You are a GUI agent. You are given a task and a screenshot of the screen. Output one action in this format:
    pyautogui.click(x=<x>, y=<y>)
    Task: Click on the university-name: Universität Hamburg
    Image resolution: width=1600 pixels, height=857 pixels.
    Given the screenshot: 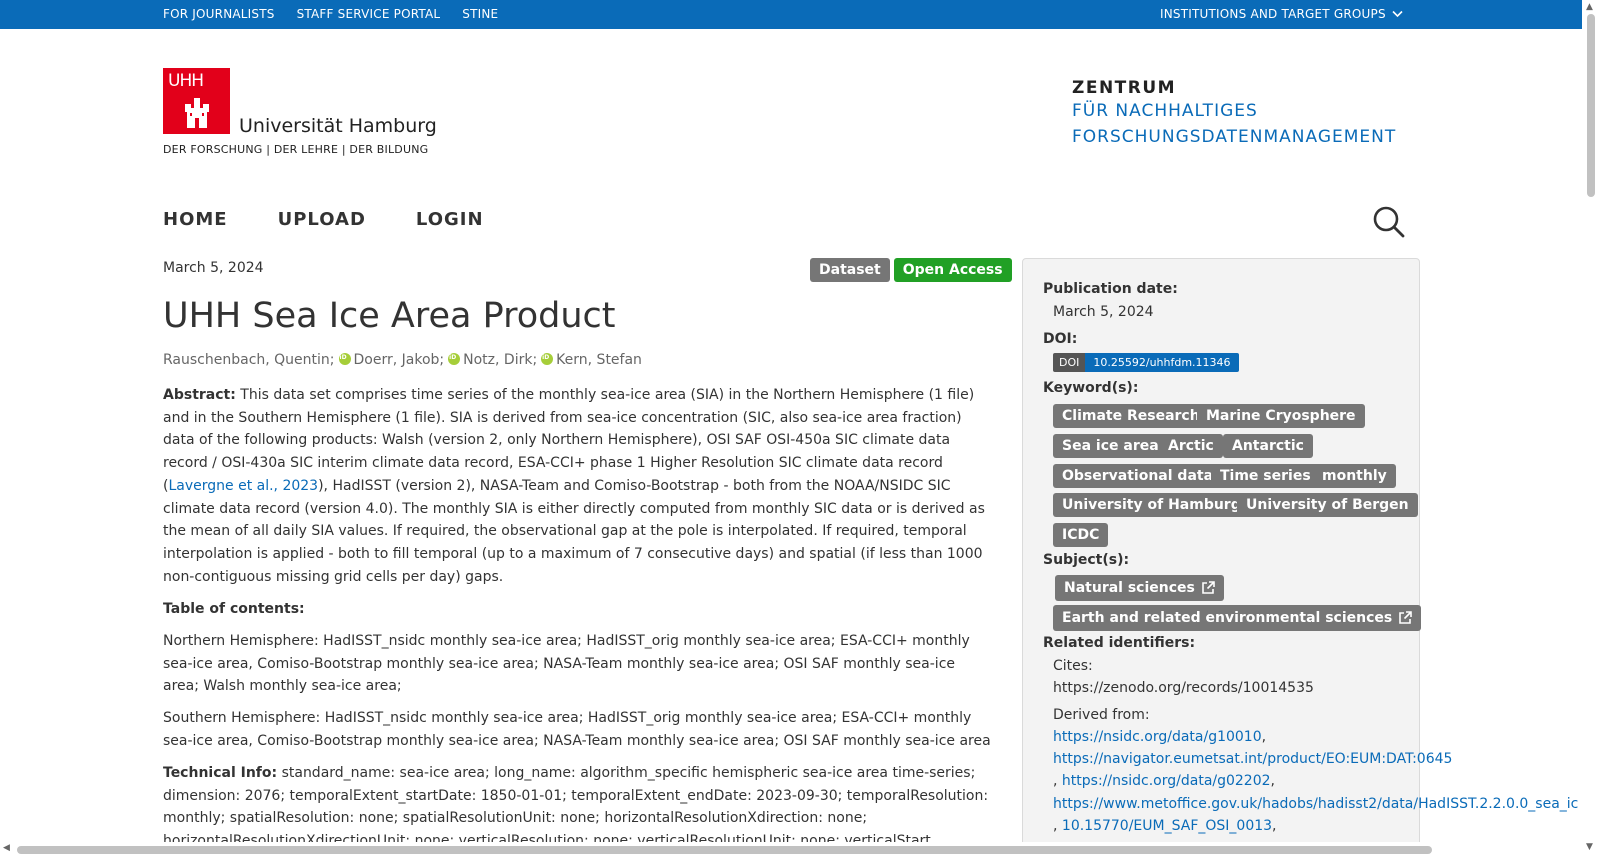 What is the action you would take?
    pyautogui.click(x=338, y=126)
    